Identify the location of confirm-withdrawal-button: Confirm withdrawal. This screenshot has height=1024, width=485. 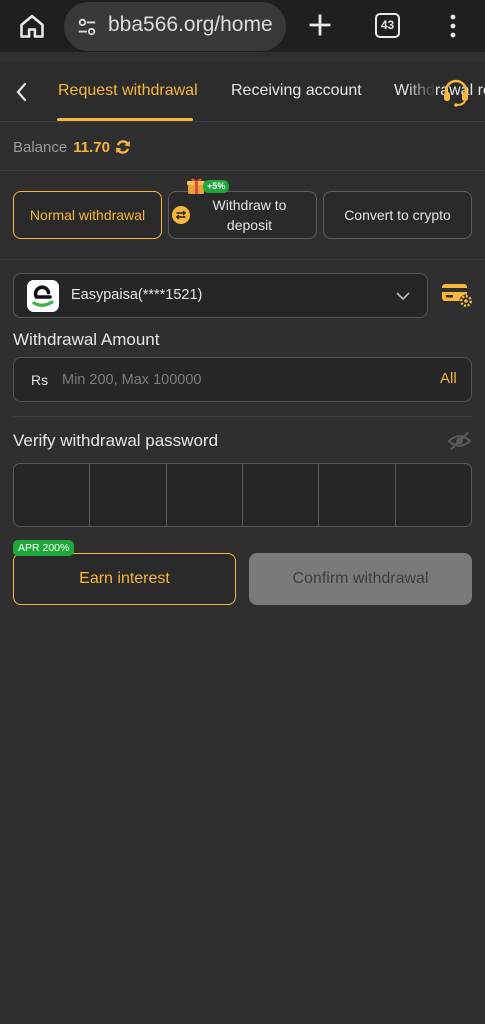
(360, 579).